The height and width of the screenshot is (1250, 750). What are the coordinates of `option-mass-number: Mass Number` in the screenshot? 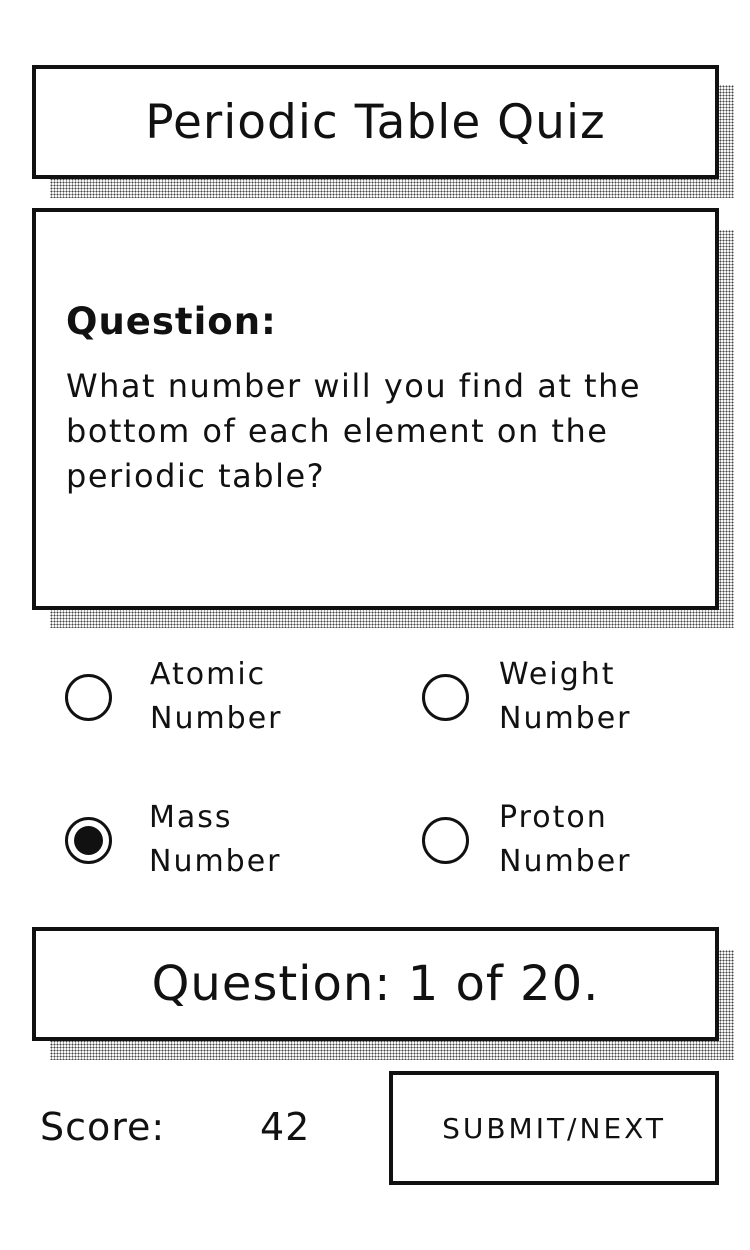 It's located at (173, 840).